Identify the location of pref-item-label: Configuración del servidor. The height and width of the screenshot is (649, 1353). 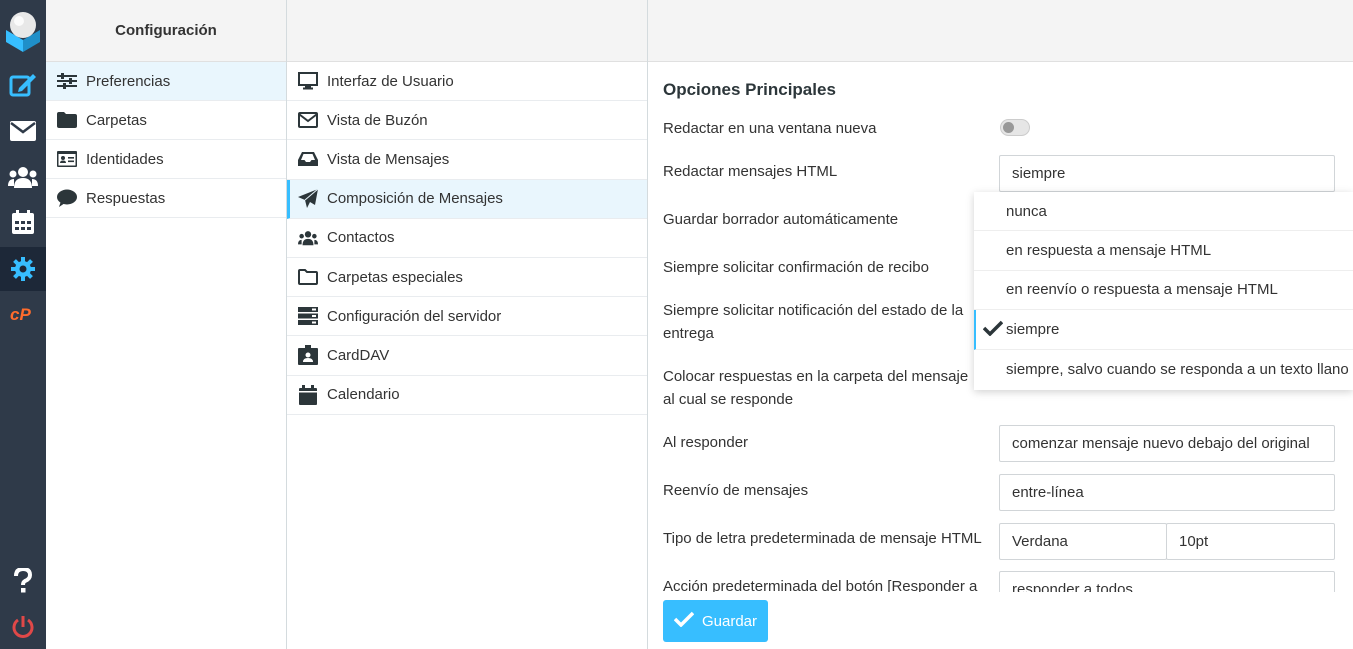
(414, 316).